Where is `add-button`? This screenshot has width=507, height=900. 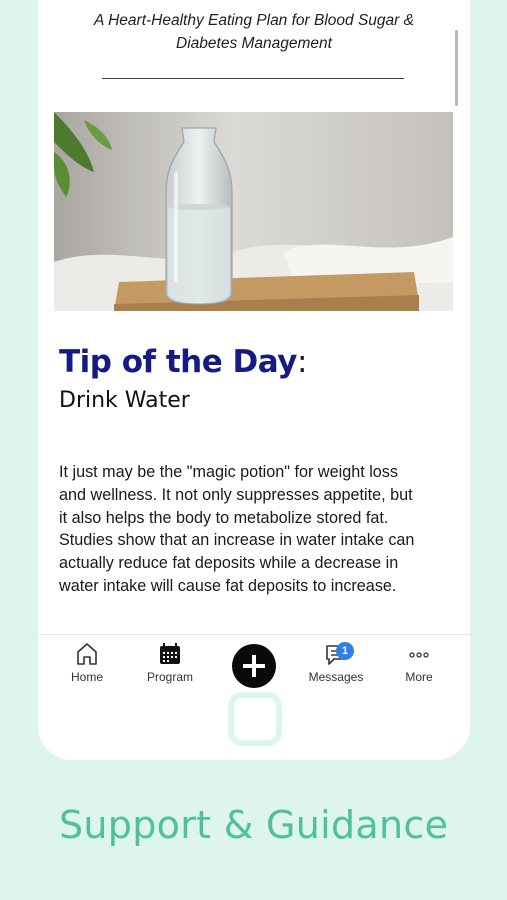
add-button is located at coordinates (254, 666).